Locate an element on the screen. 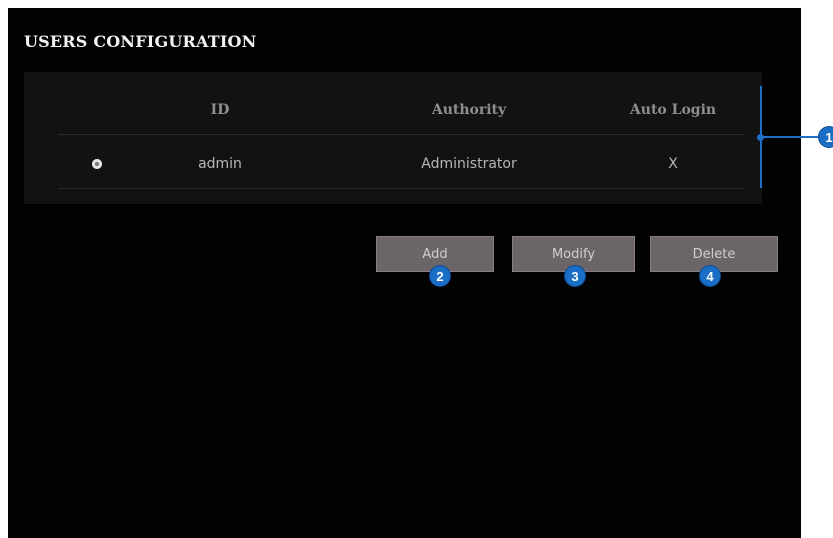  callout-leader-line is located at coordinates (792, 137).